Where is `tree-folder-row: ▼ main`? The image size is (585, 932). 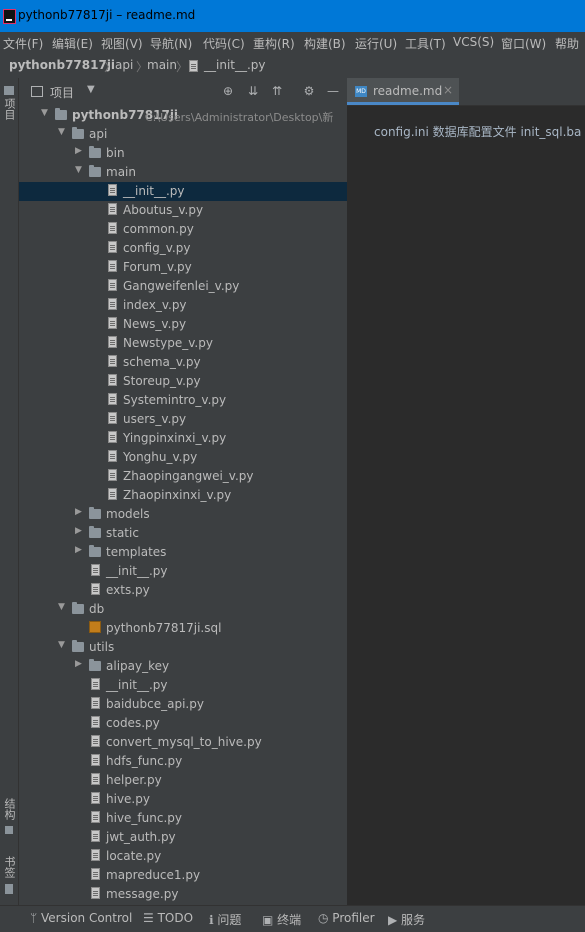 tree-folder-row: ▼ main is located at coordinates (183, 172).